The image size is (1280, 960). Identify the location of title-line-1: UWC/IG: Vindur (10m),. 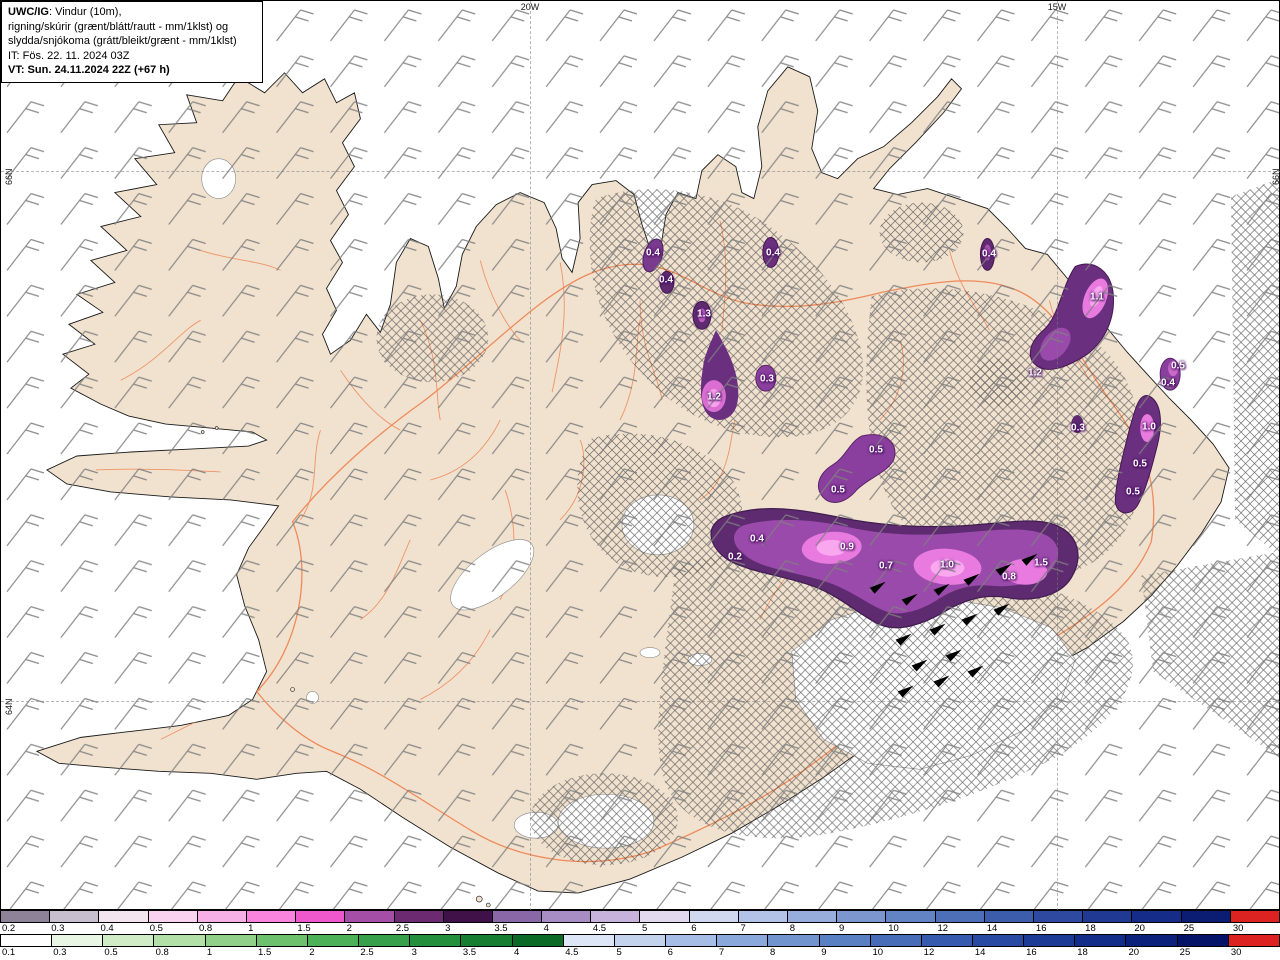
(132, 12).